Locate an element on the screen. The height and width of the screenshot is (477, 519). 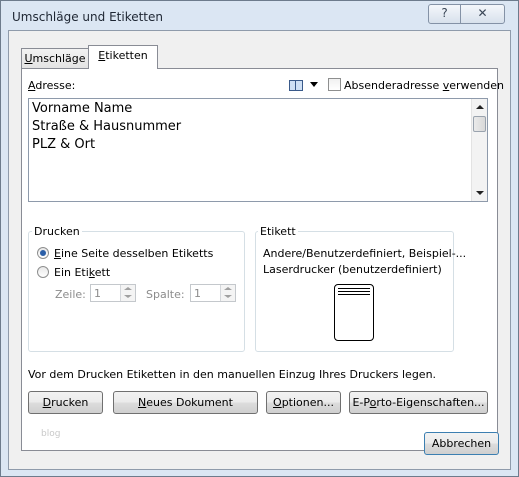
close-icon: ✕ is located at coordinates (482, 13).